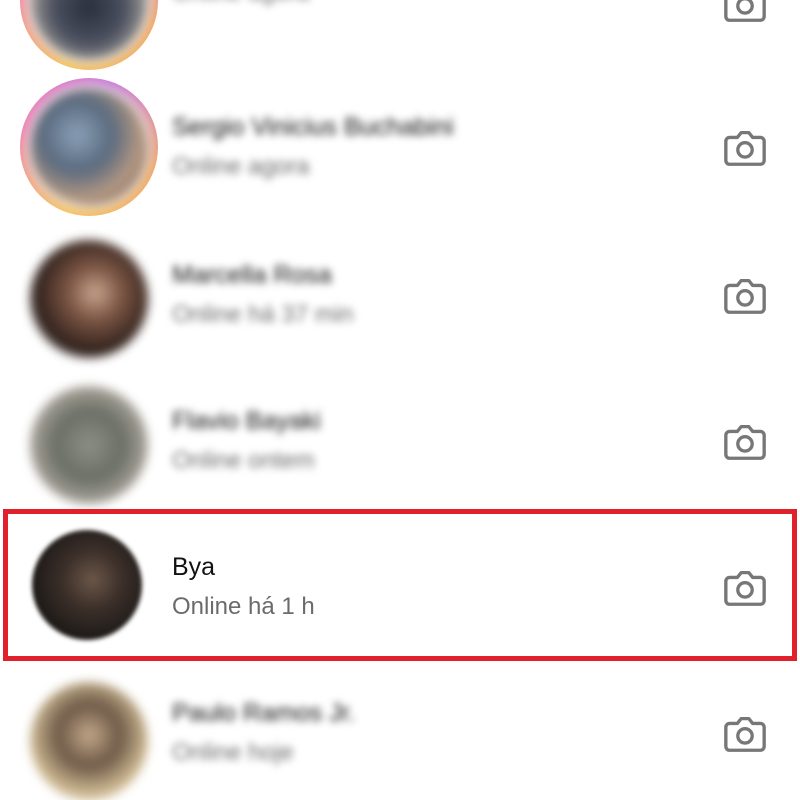 The width and height of the screenshot is (800, 800). Describe the element at coordinates (194, 567) in the screenshot. I see `contact-name: Bya` at that location.